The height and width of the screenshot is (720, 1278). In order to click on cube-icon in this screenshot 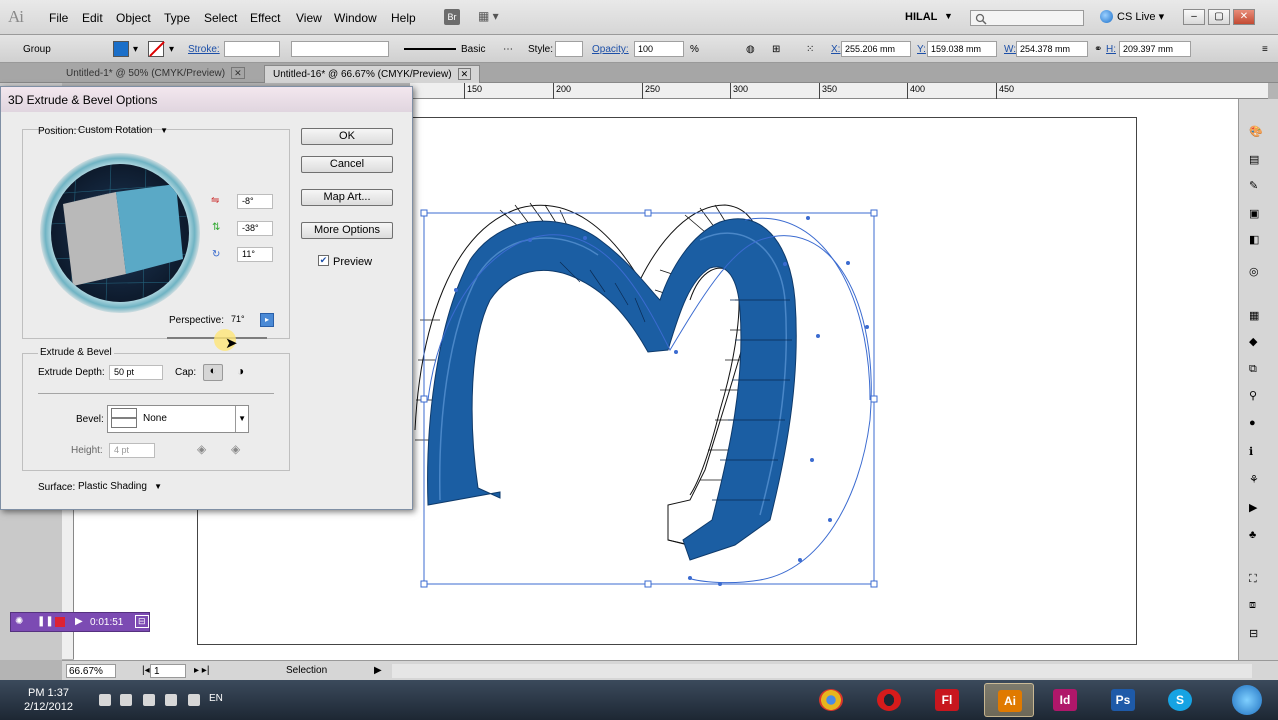, I will do `click(120, 233)`.